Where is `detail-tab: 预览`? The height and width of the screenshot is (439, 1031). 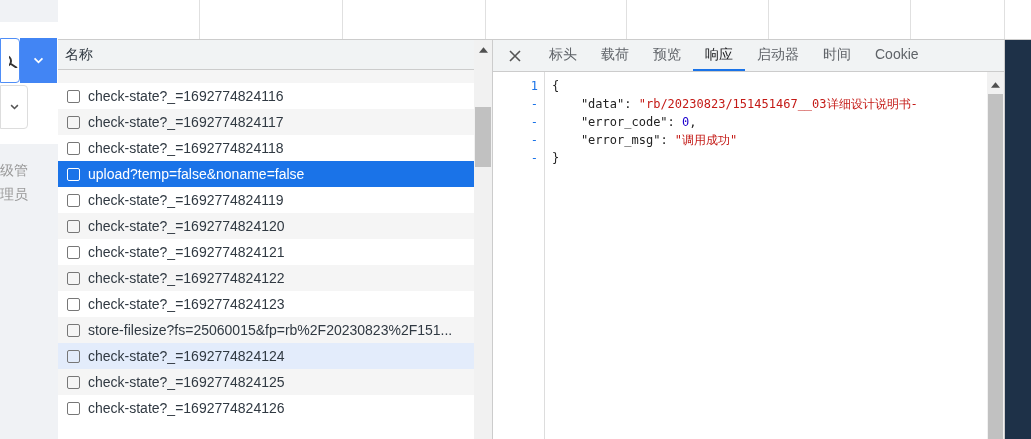
detail-tab: 预览 is located at coordinates (667, 55).